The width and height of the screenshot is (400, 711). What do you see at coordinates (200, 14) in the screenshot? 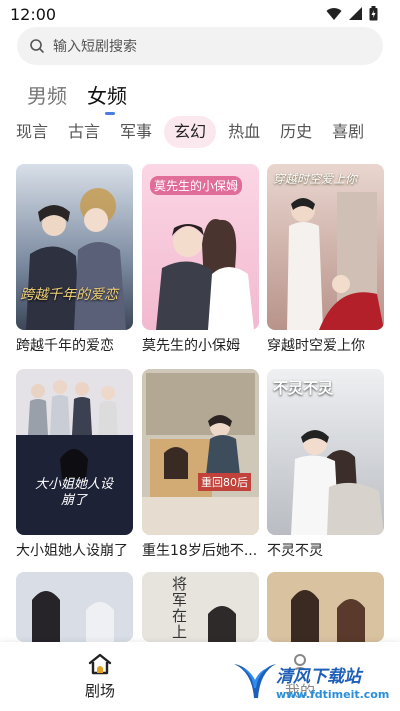
I see `status-bar: 12:00` at bounding box center [200, 14].